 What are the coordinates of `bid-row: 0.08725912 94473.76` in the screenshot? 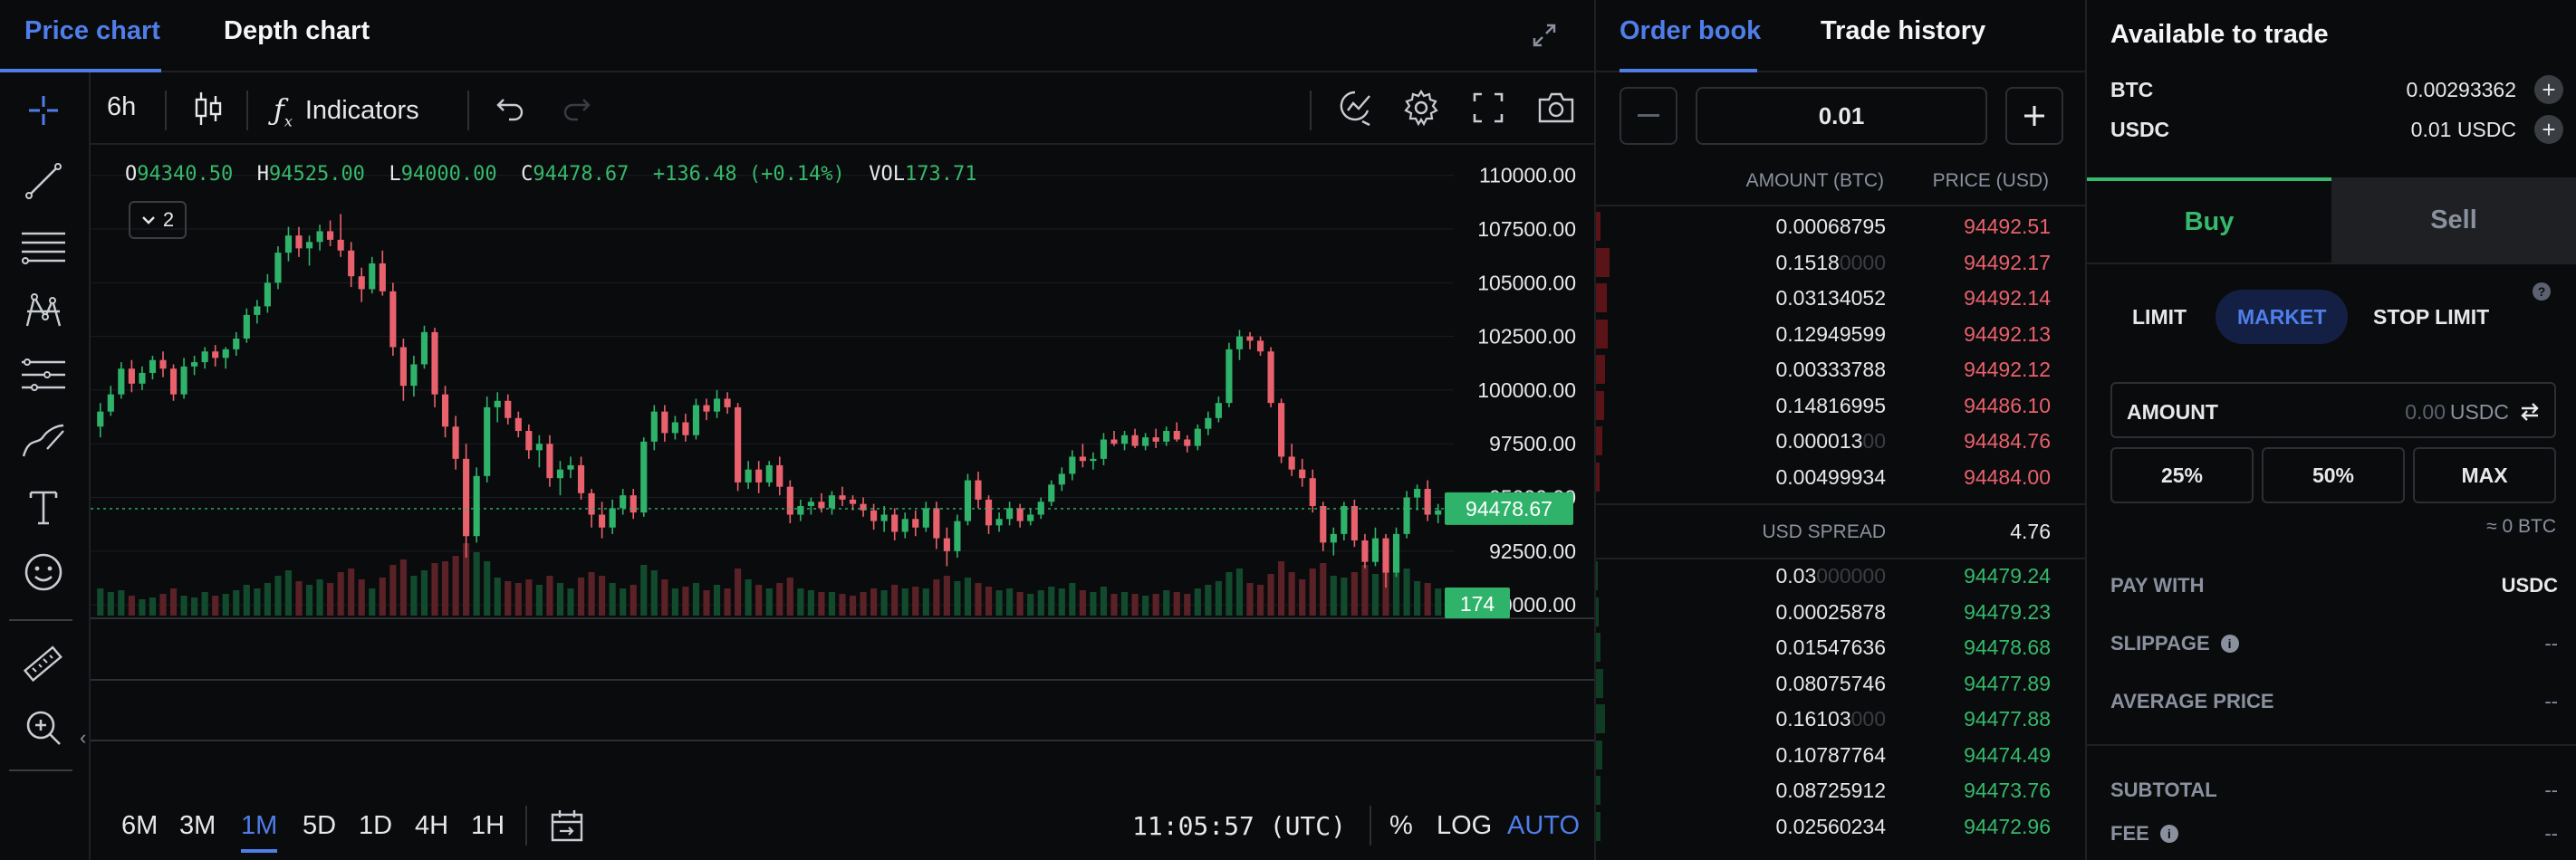 It's located at (1841, 789).